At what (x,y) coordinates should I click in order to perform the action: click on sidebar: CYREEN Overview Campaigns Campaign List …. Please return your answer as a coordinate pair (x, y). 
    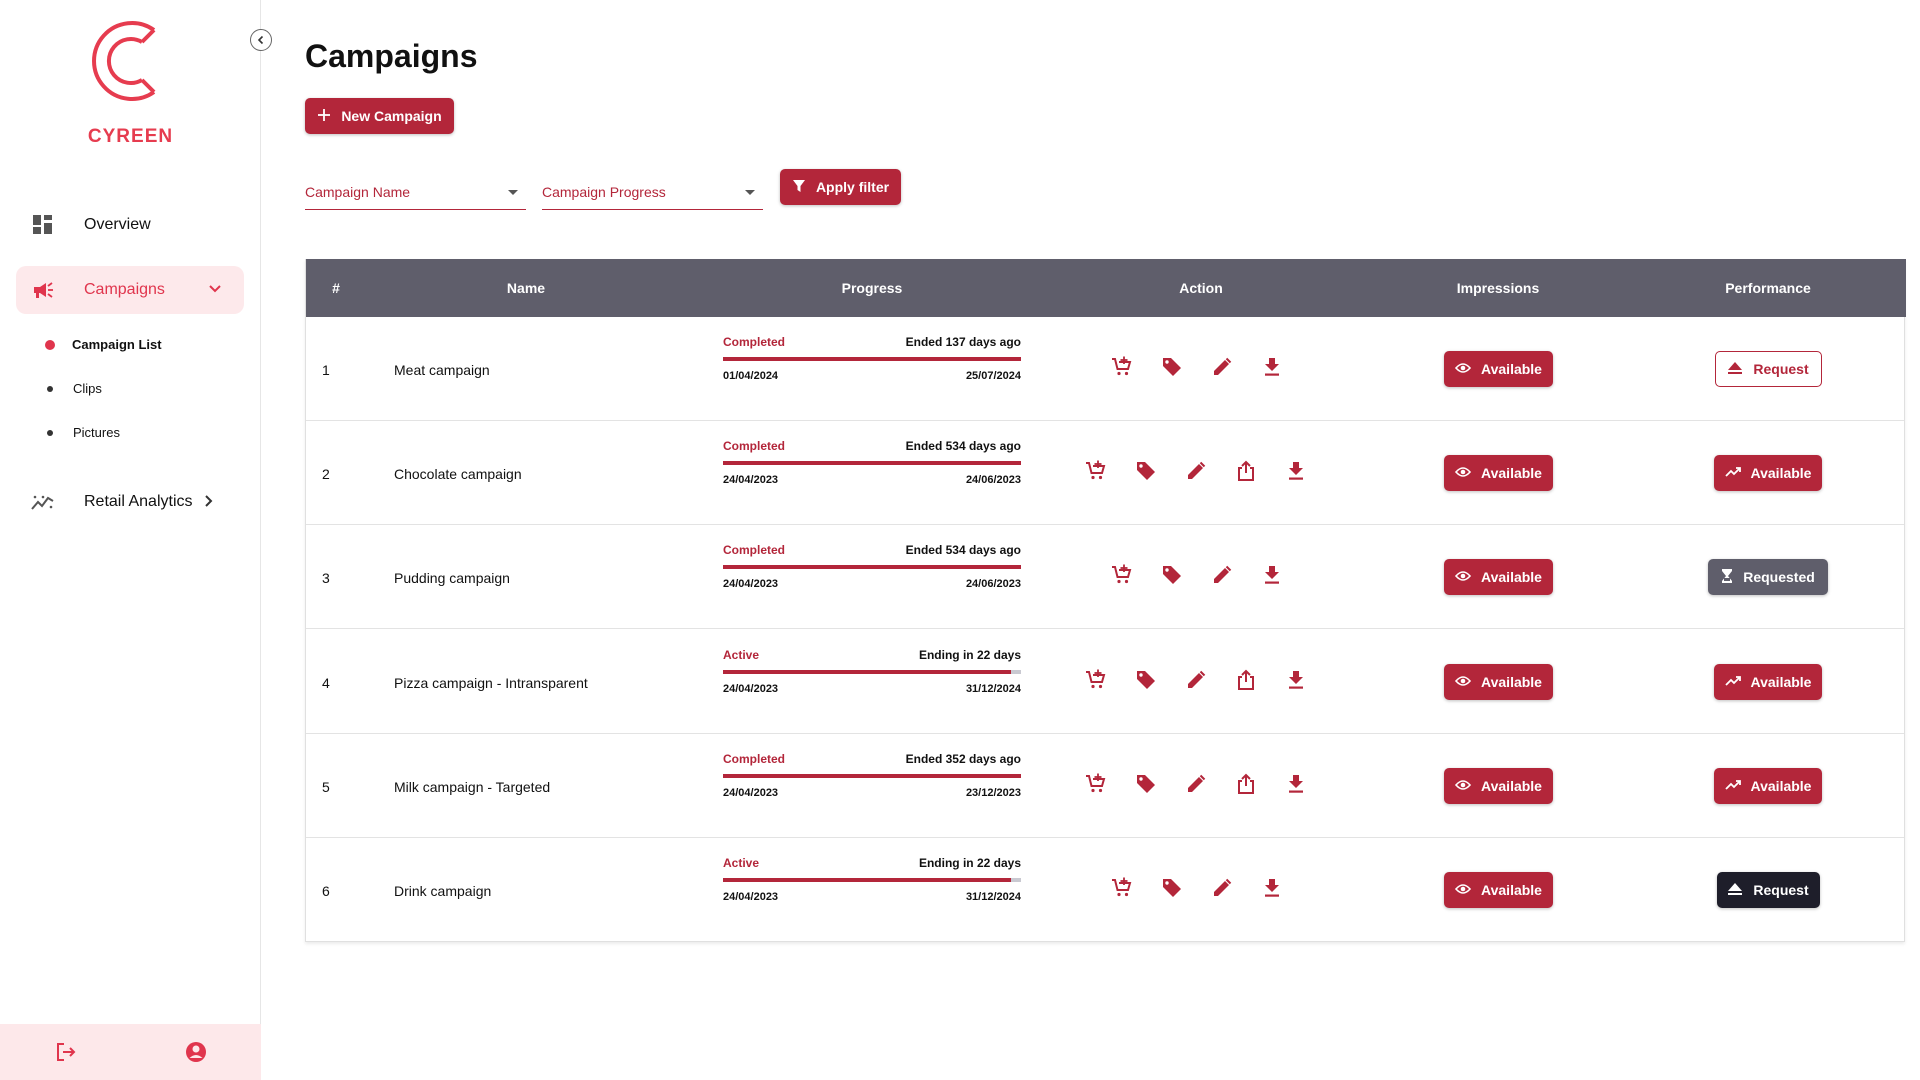
    Looking at the image, I should click on (130, 540).